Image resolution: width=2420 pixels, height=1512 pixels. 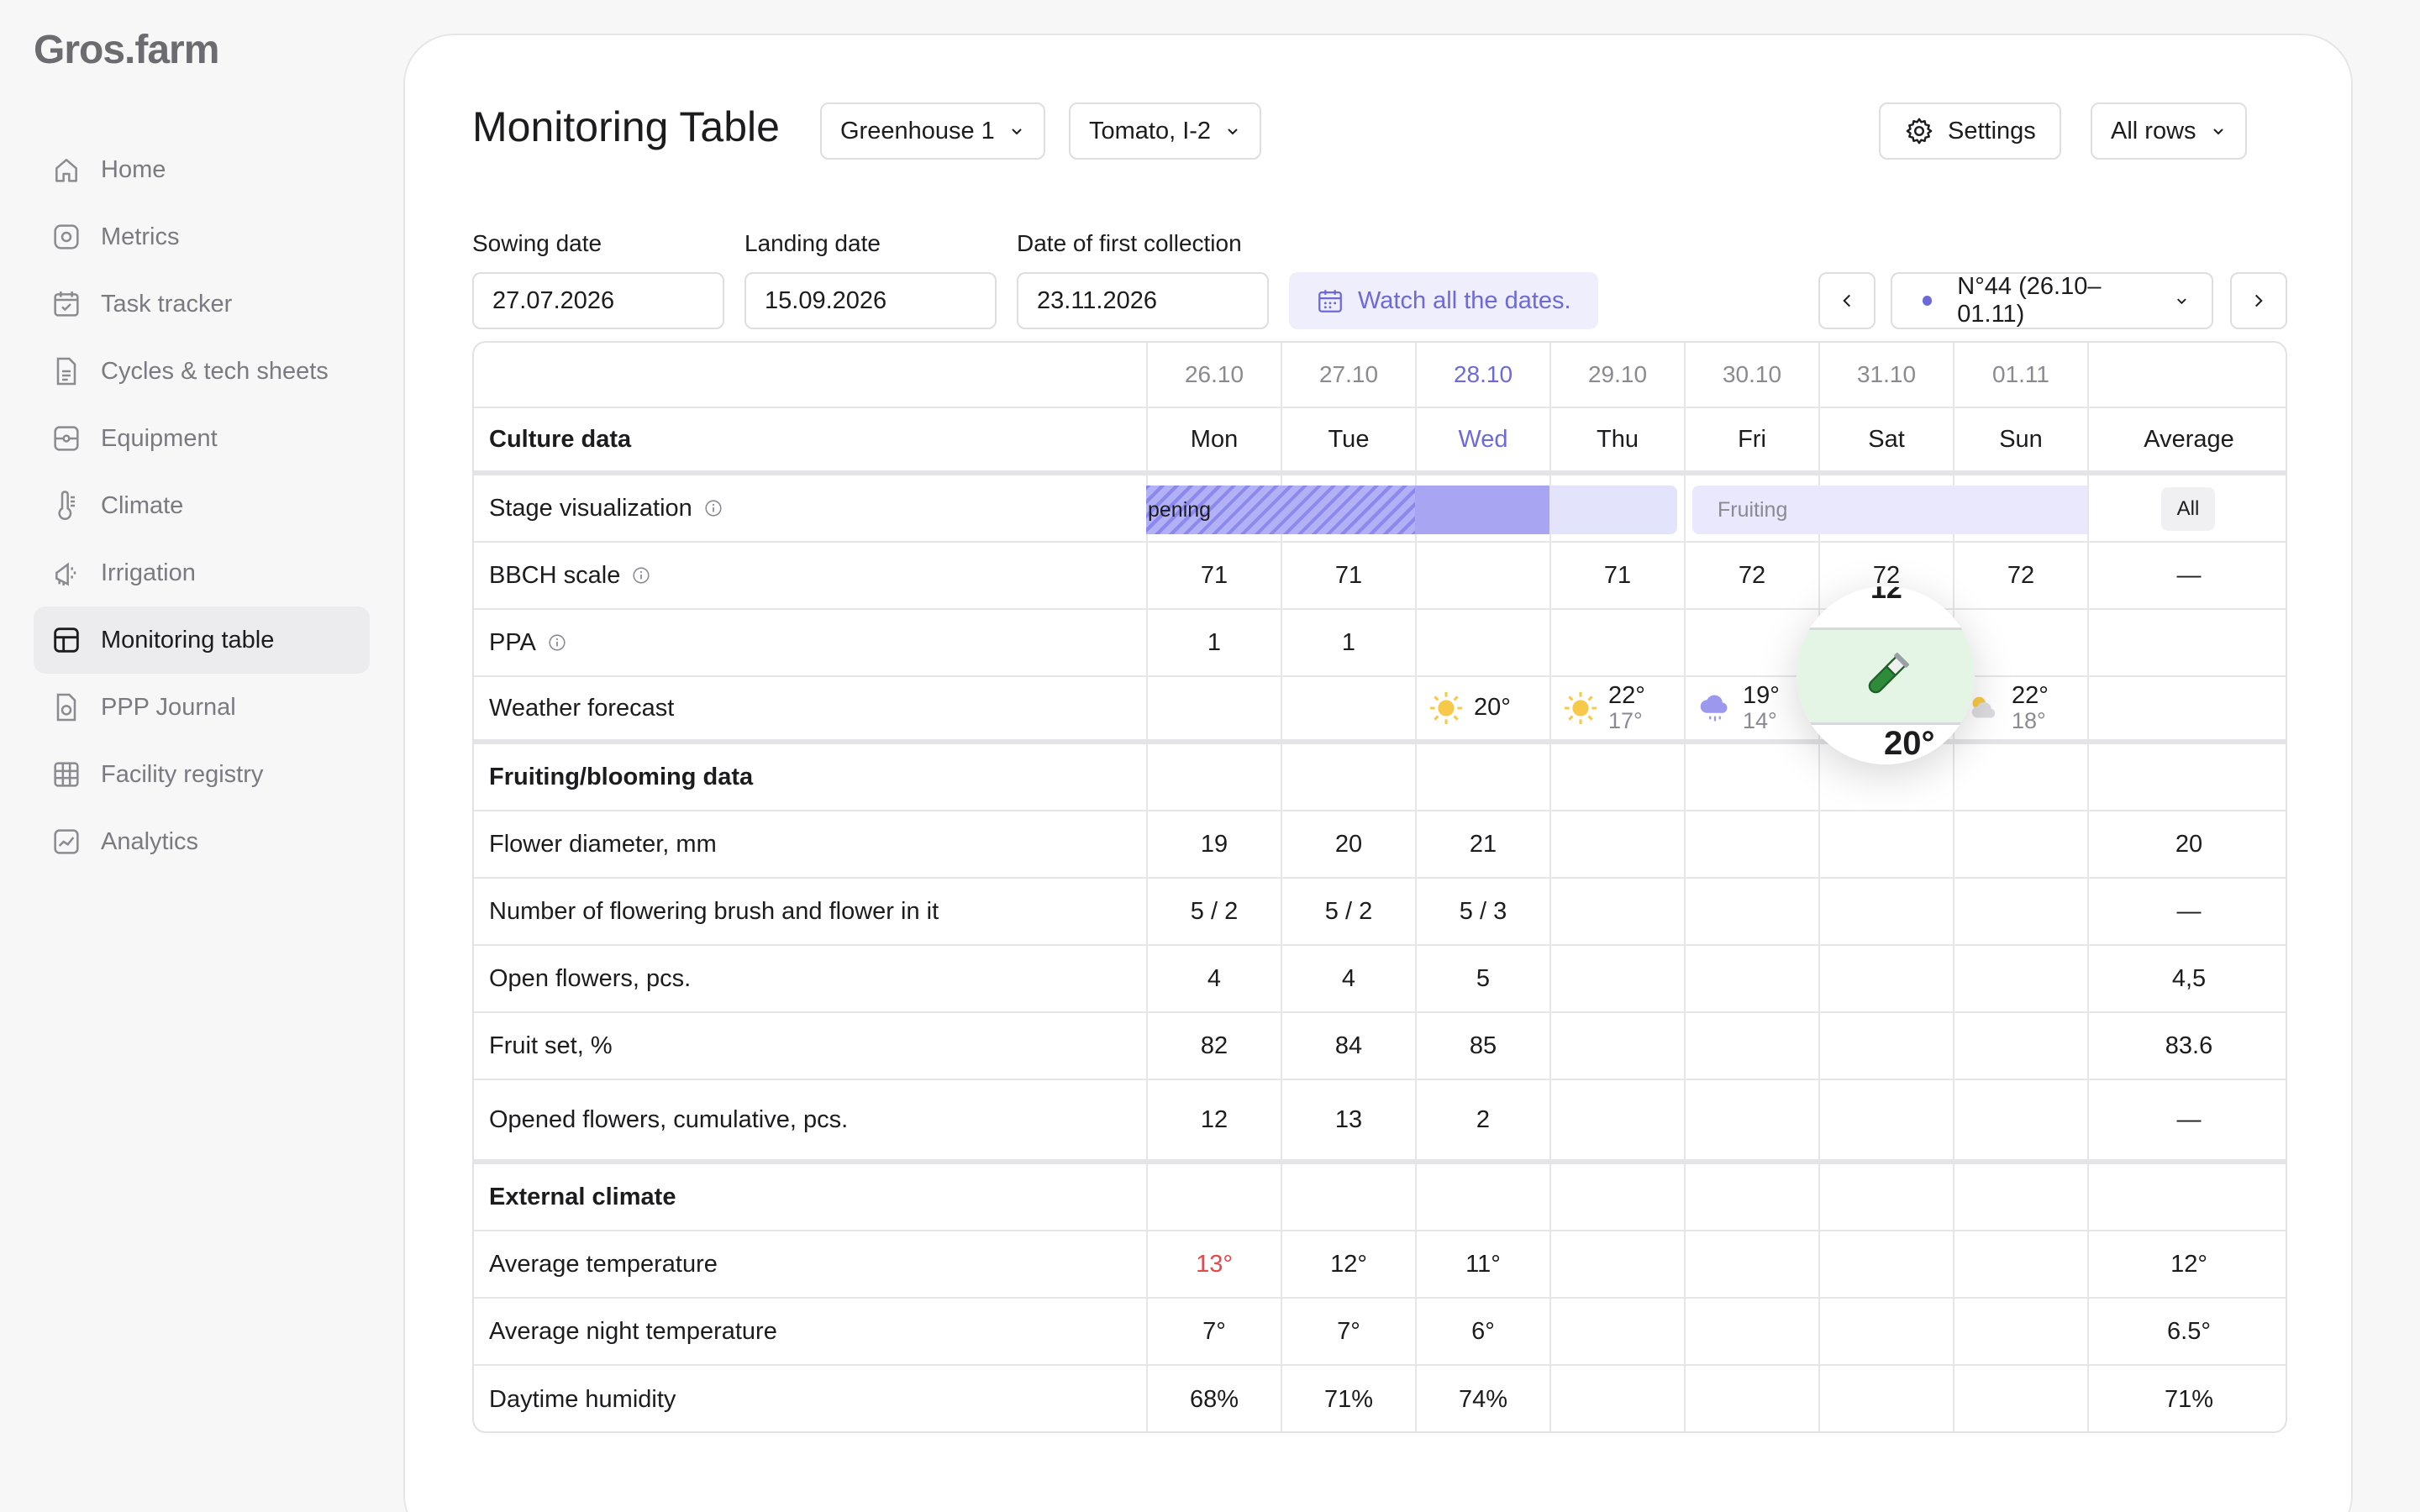 I want to click on value-cell: 19, so click(x=1213, y=844).